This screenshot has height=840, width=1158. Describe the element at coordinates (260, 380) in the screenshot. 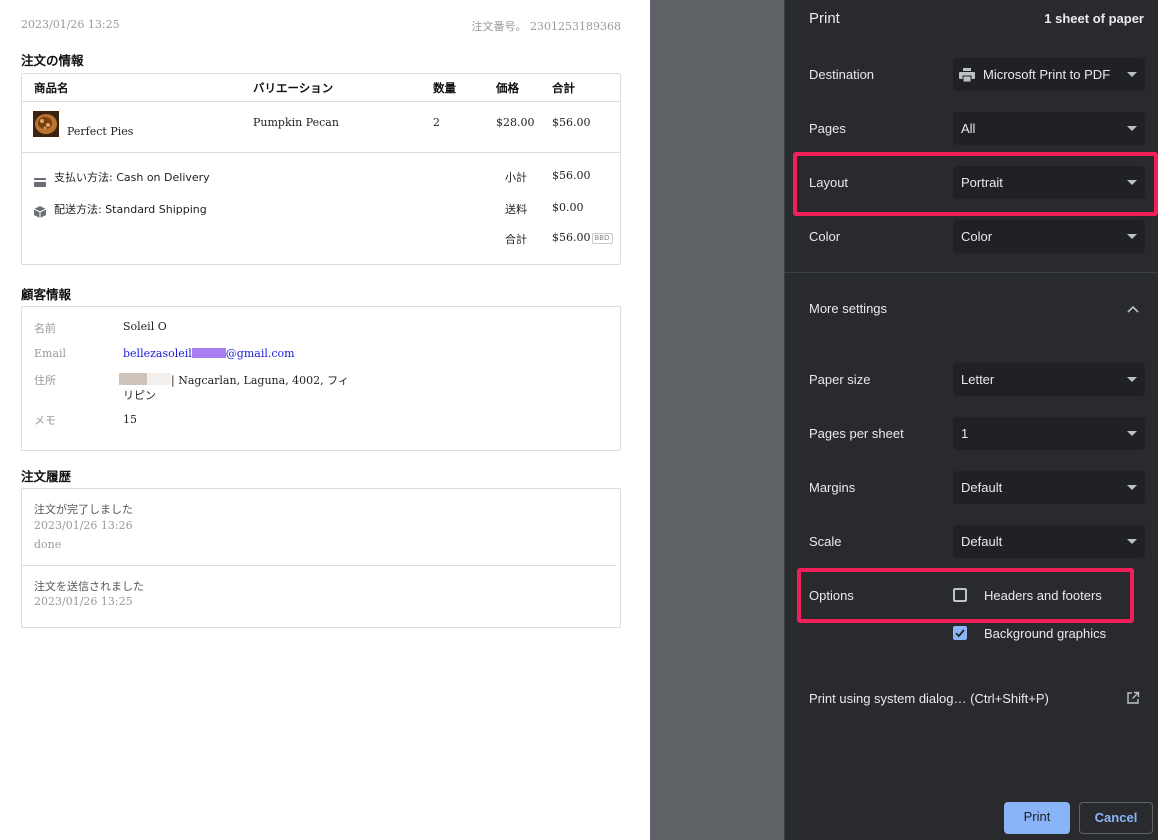

I see `address-line-1: | Nagcarlan, Laguna, 4002, フィ` at that location.